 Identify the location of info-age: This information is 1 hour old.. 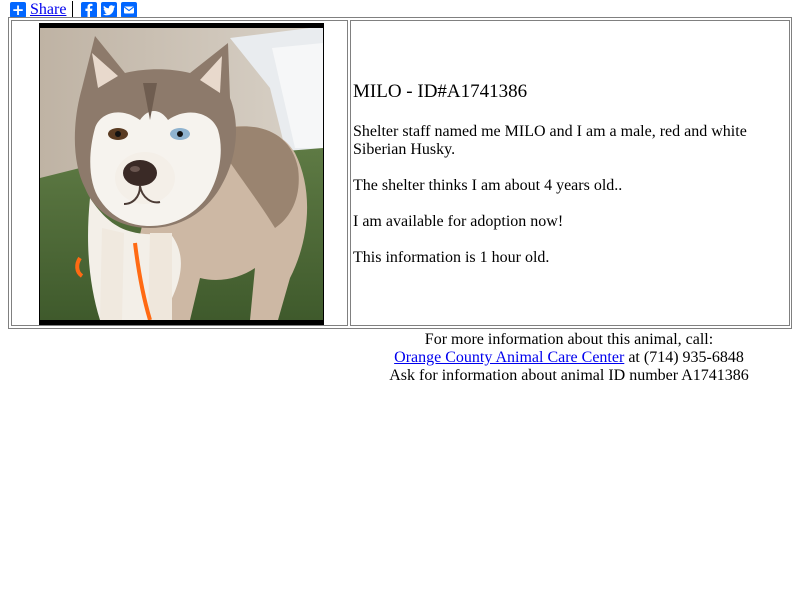
(451, 257).